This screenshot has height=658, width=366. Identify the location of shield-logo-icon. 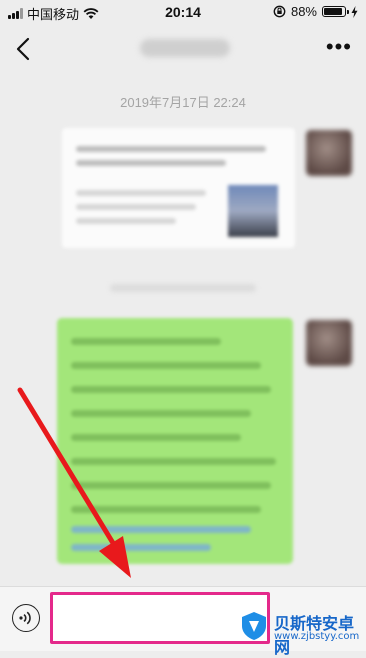
(254, 626).